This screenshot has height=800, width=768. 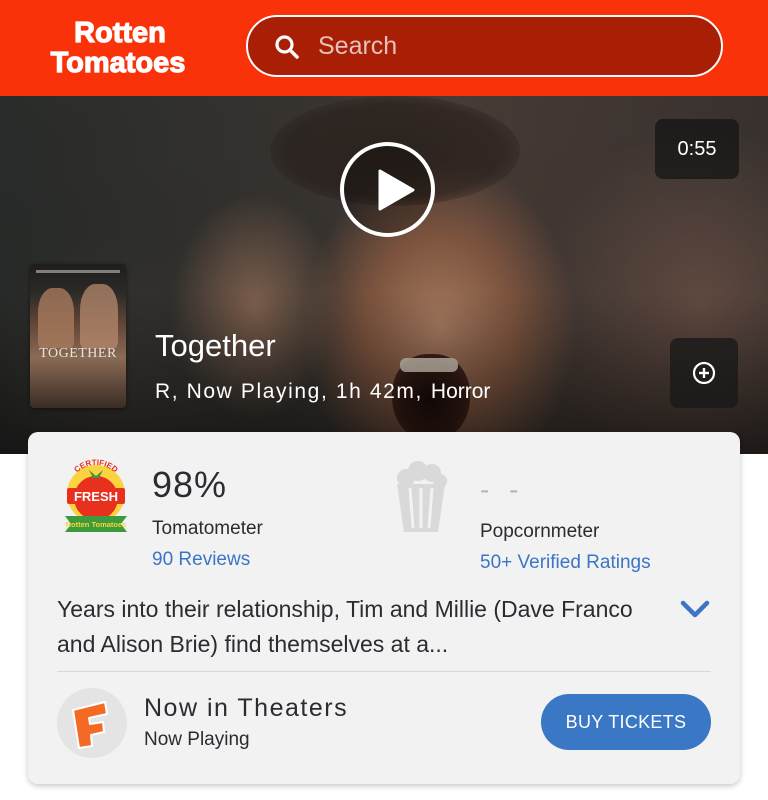 What do you see at coordinates (201, 560) in the screenshot?
I see `reviews-count-link: 90 Reviews` at bounding box center [201, 560].